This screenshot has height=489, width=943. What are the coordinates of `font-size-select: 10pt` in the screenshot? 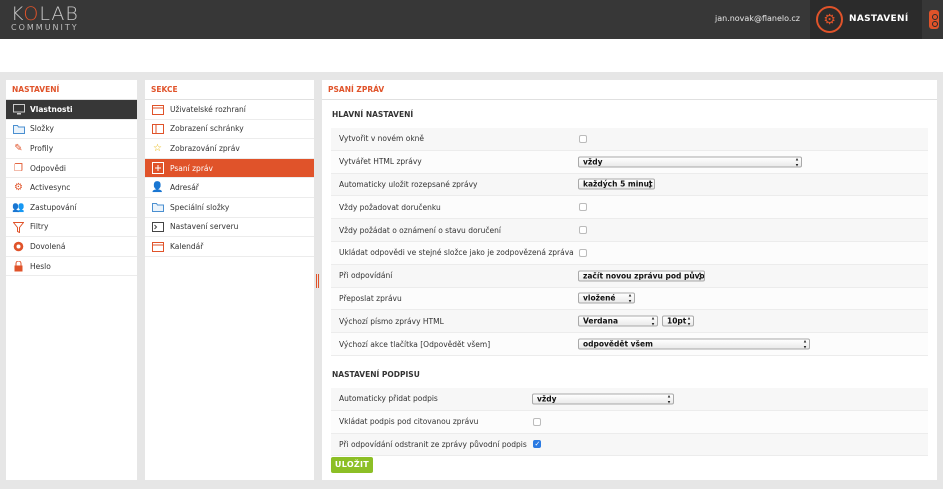 It's located at (678, 321).